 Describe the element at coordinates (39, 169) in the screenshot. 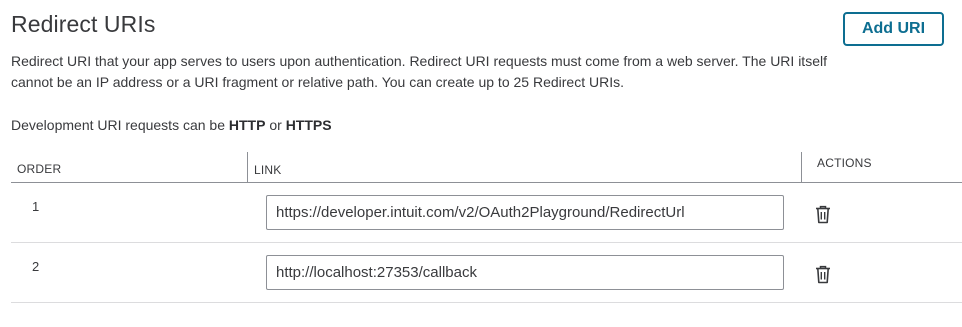

I see `column-header-order: ORDER` at that location.